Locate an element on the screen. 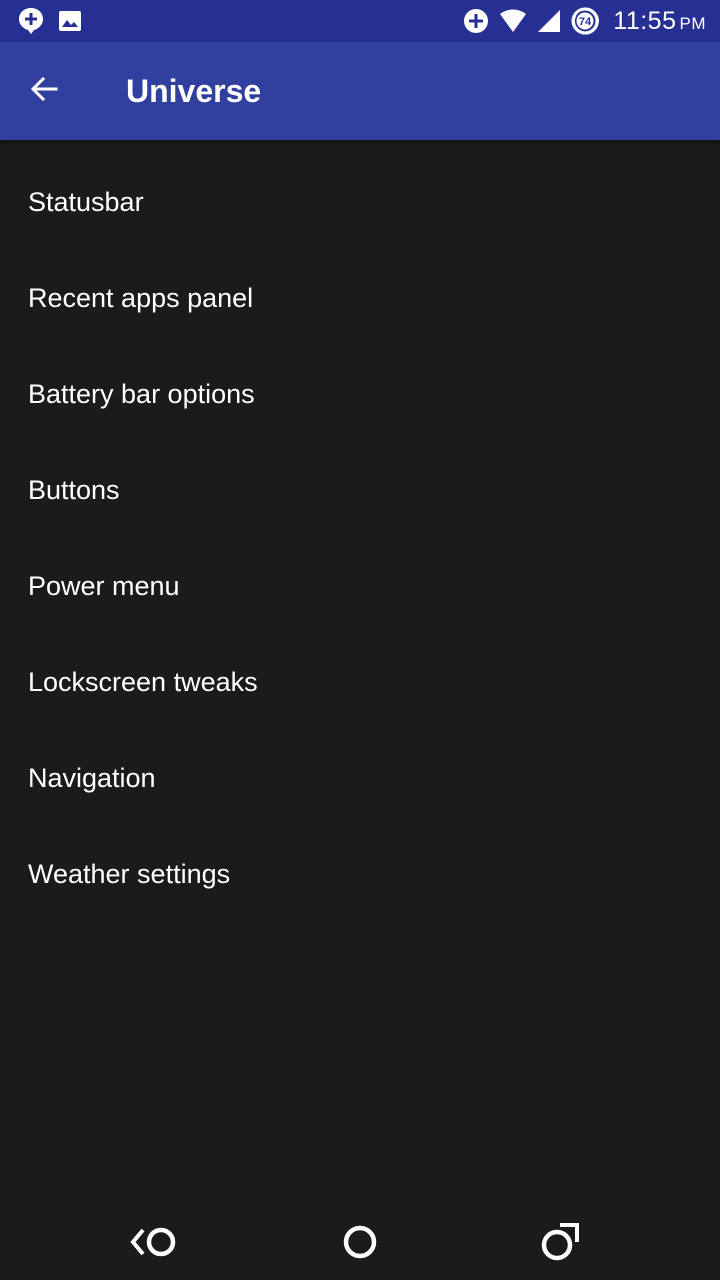 The width and height of the screenshot is (720, 1280). status-bar: 74 11:55 PM is located at coordinates (360, 21).